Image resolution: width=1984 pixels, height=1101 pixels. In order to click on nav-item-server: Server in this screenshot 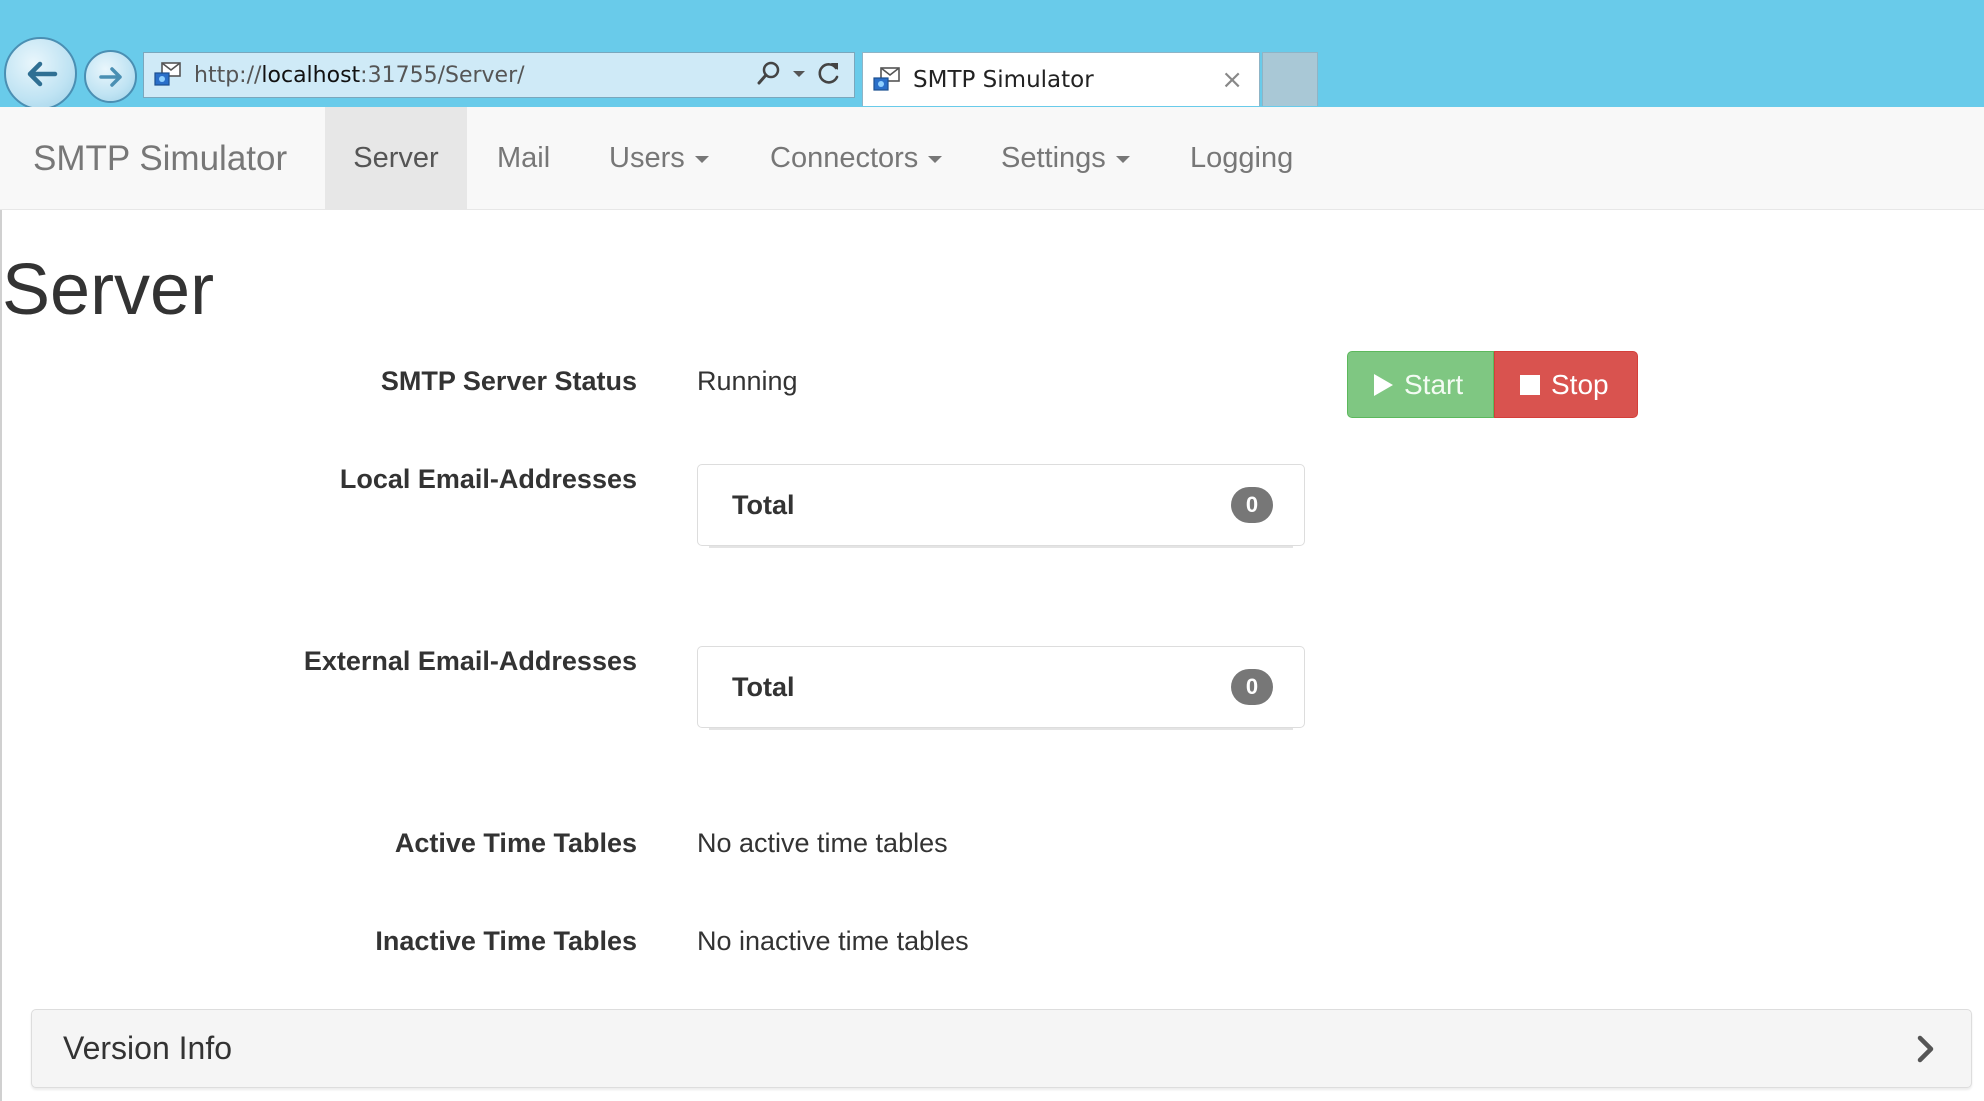, I will do `click(396, 158)`.